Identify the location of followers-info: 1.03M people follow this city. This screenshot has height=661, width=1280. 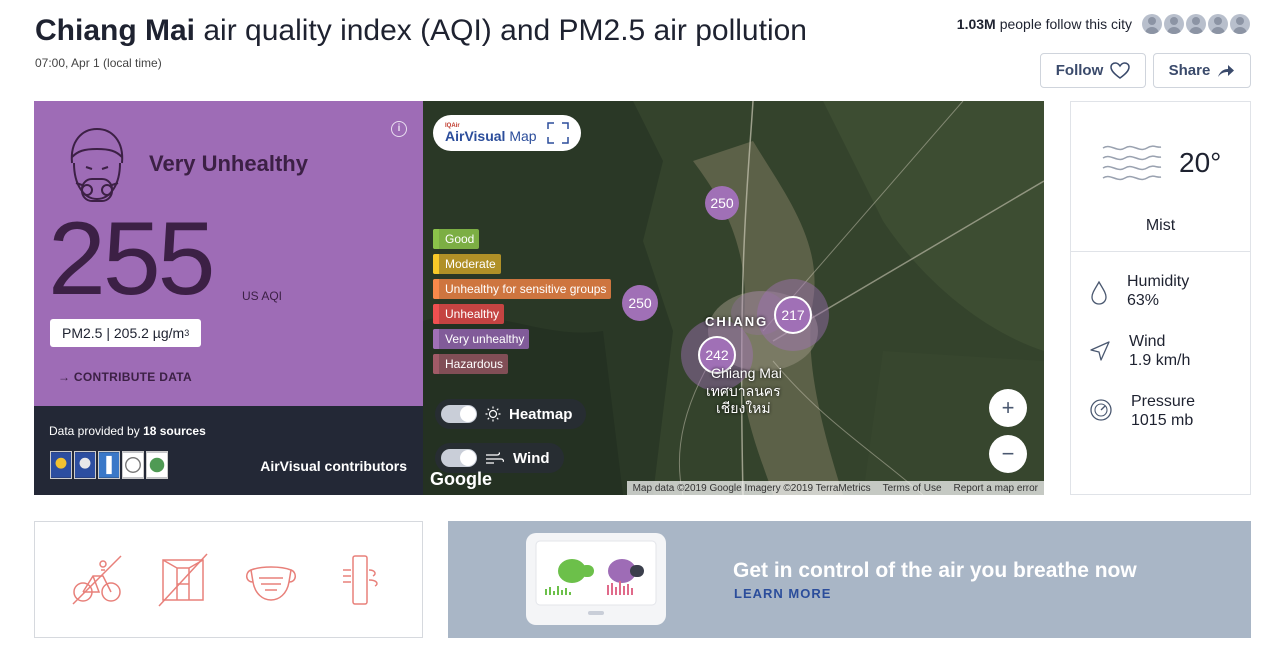
(1103, 24).